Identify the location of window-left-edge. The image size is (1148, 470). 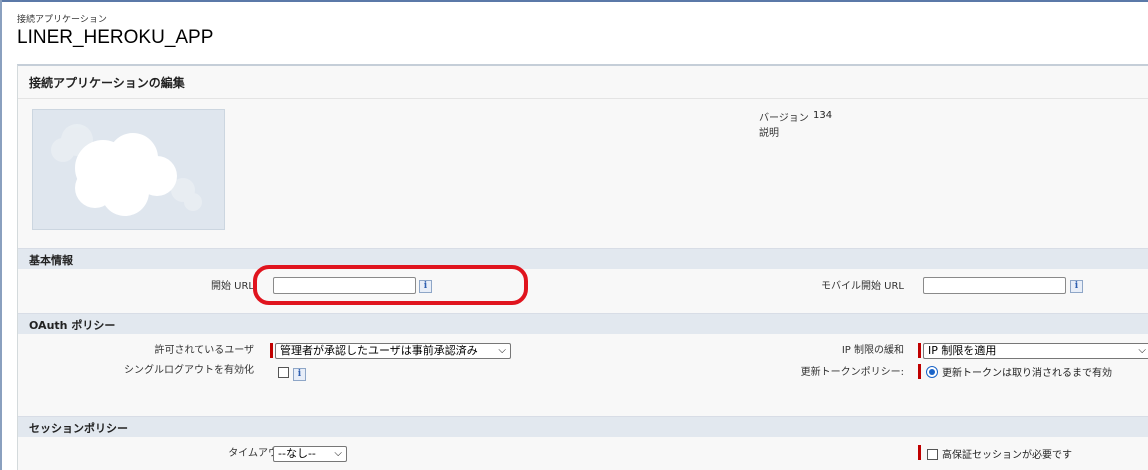
(1, 235).